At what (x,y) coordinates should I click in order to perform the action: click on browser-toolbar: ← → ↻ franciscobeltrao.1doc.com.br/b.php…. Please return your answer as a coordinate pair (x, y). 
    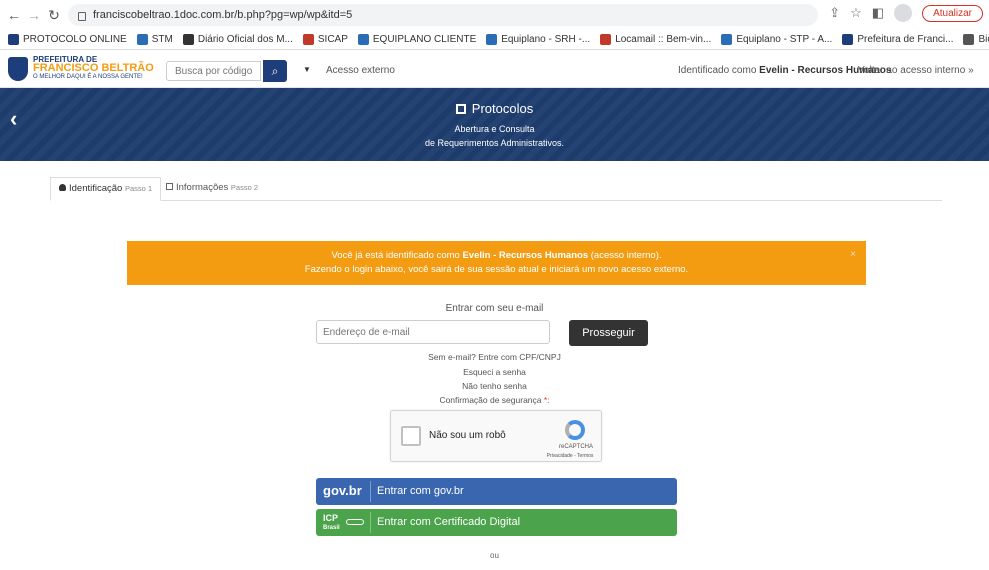
    Looking at the image, I should click on (494, 15).